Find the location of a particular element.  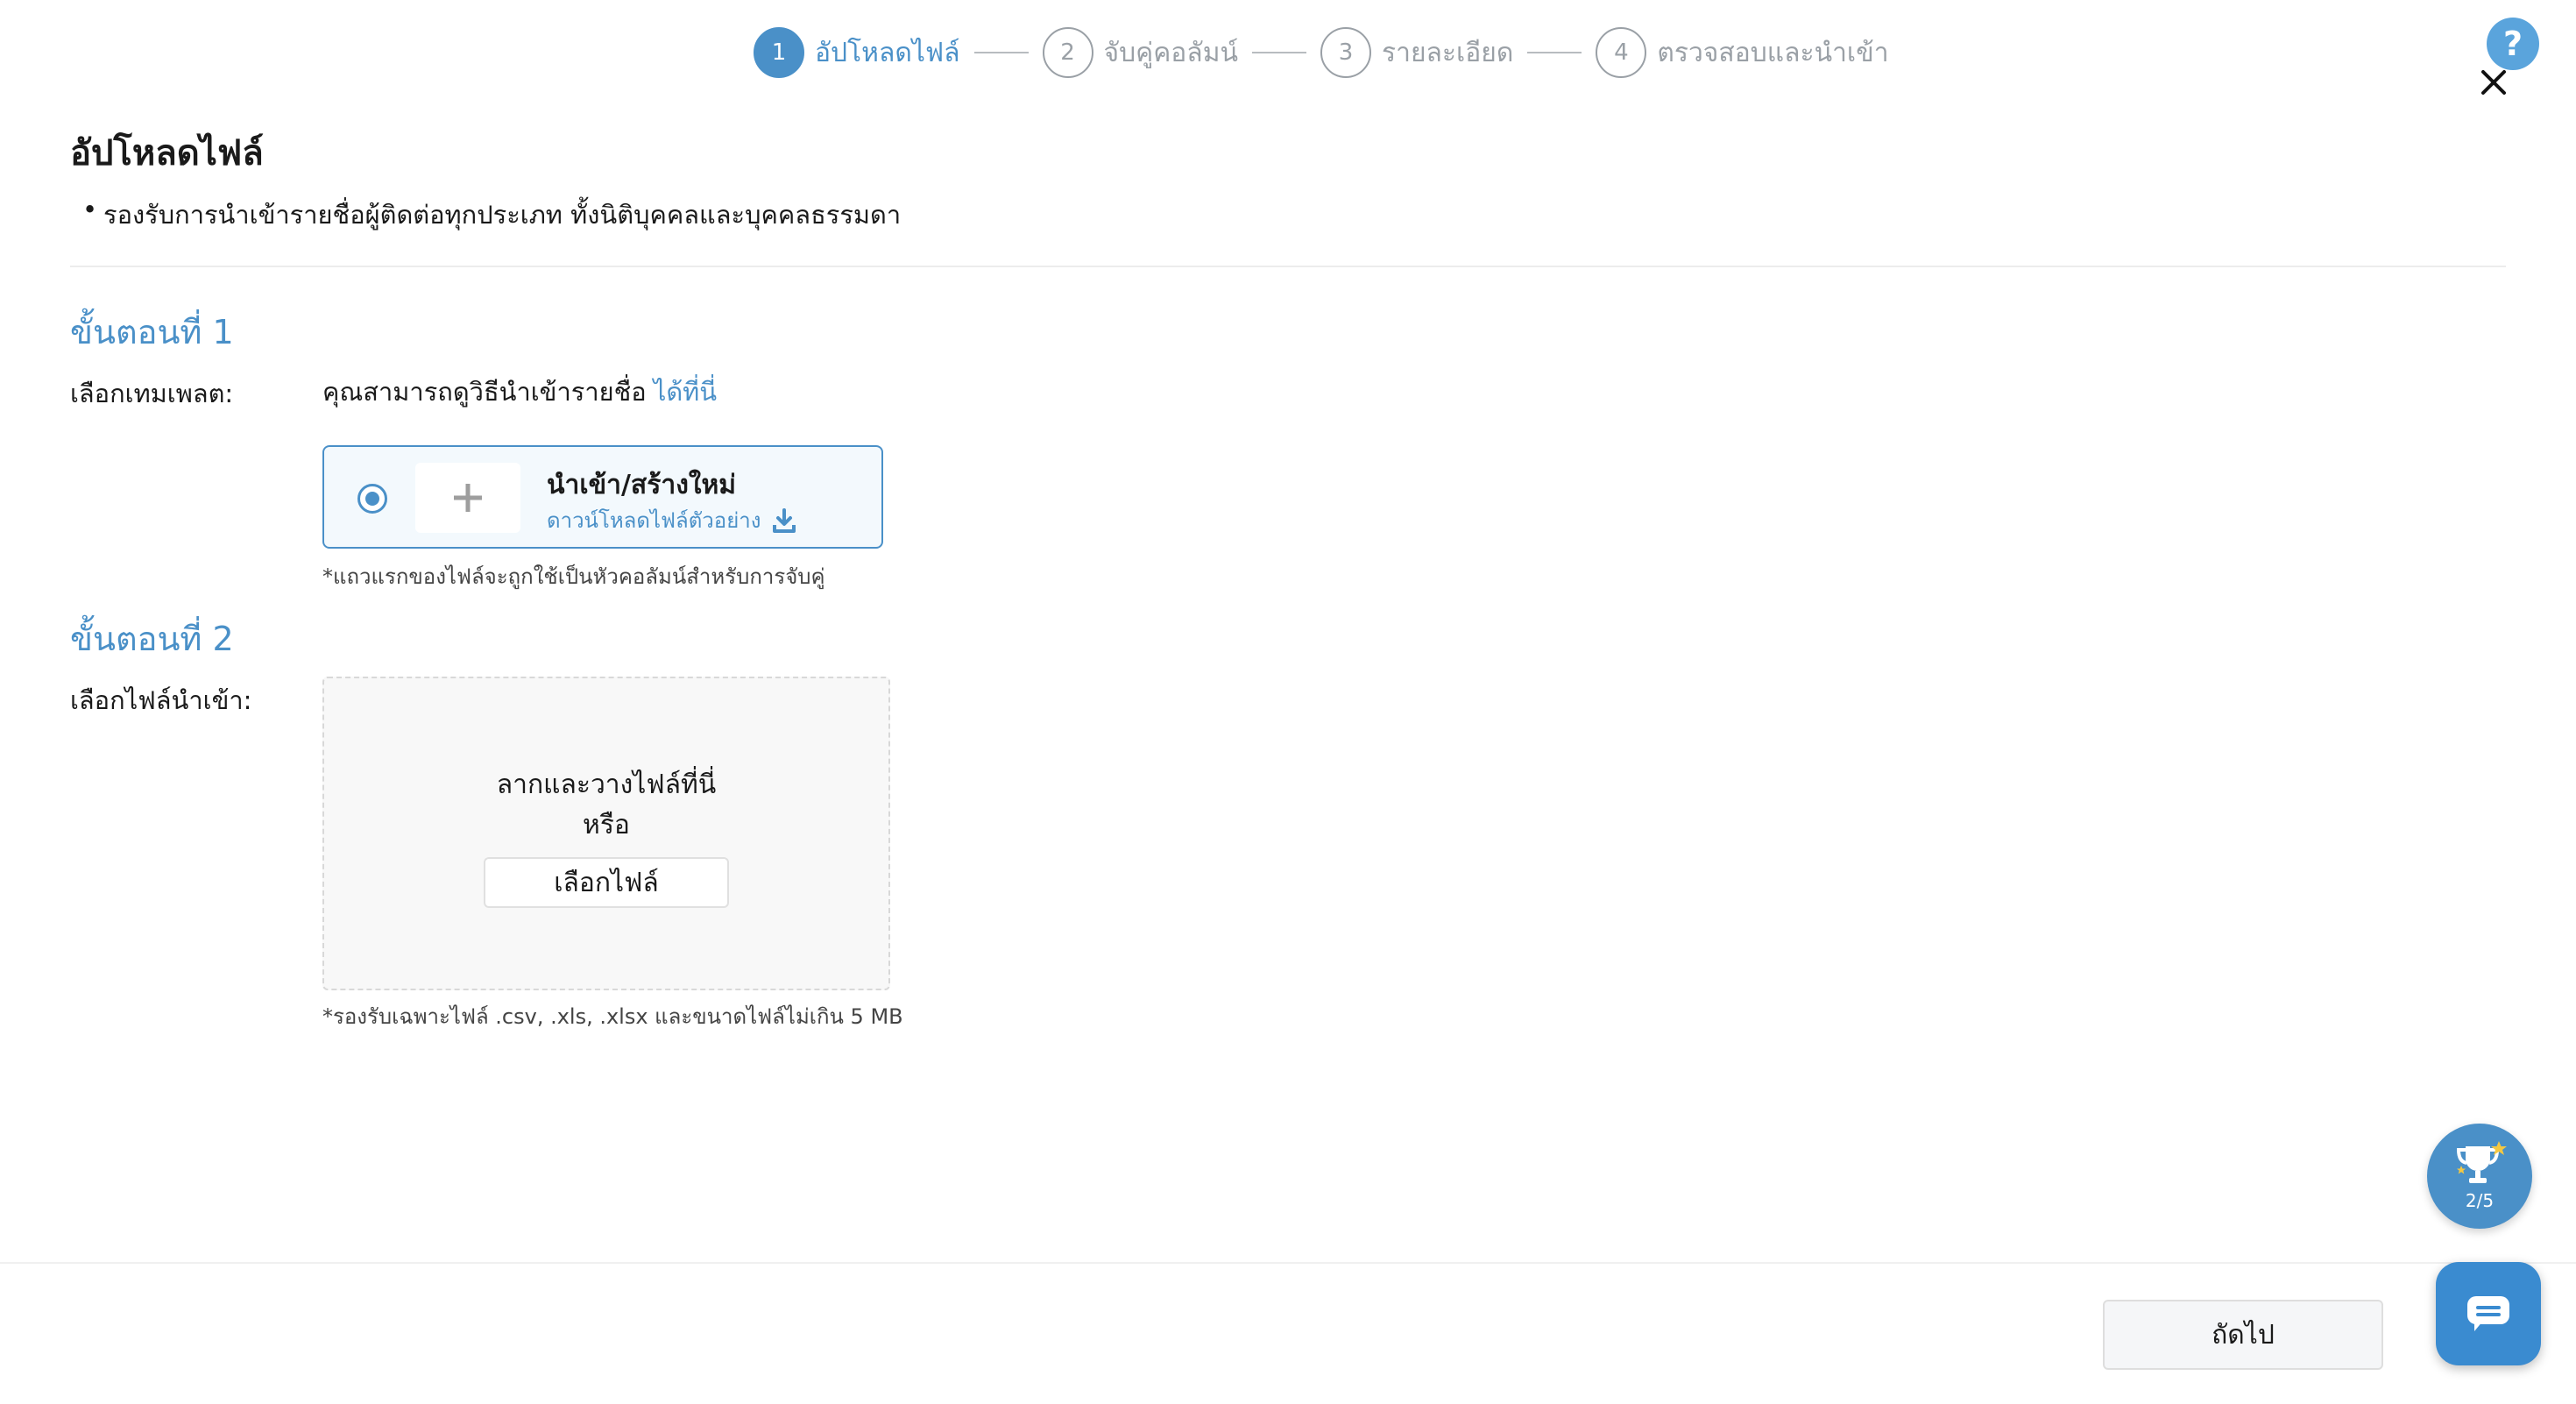

step2-title: ขั้นตอนที่ 2 is located at coordinates (152, 639).